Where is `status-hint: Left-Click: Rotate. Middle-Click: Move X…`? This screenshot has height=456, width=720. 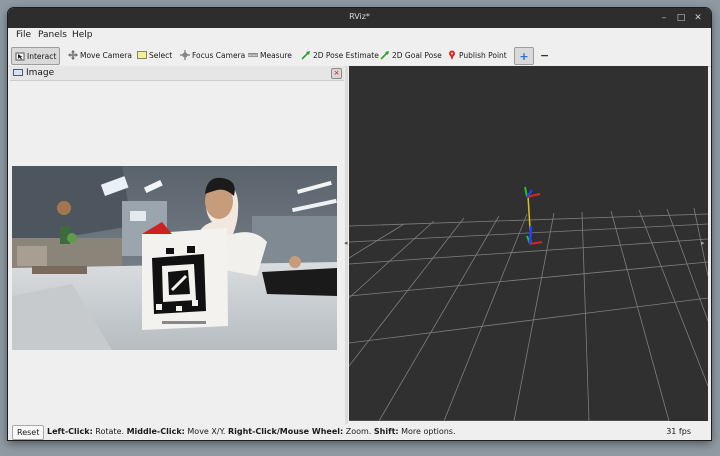 status-hint: Left-Click: Rotate. Middle-Click: Move X… is located at coordinates (251, 431).